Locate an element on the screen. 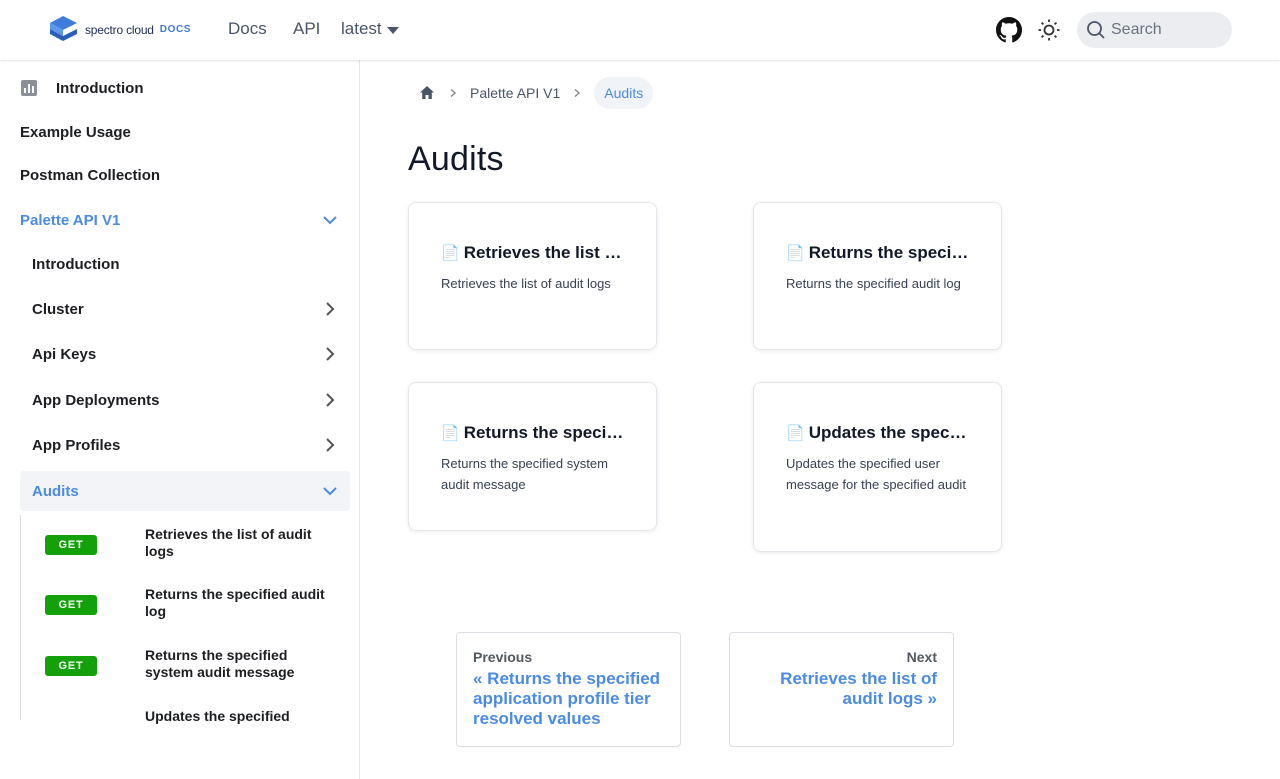 The width and height of the screenshot is (1280, 779). card-title-text: Retrieves the list of audit logs is located at coordinates (543, 252).